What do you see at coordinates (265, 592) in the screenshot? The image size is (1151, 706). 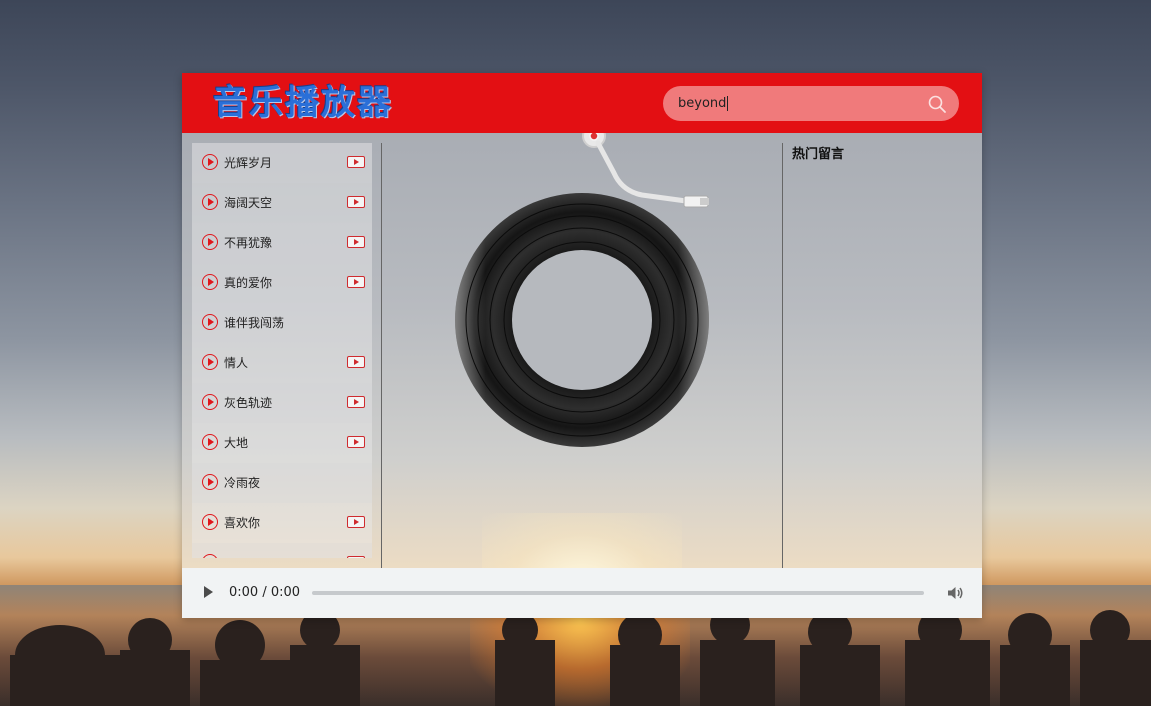 I see `time-display: 0:00 / 0:00` at bounding box center [265, 592].